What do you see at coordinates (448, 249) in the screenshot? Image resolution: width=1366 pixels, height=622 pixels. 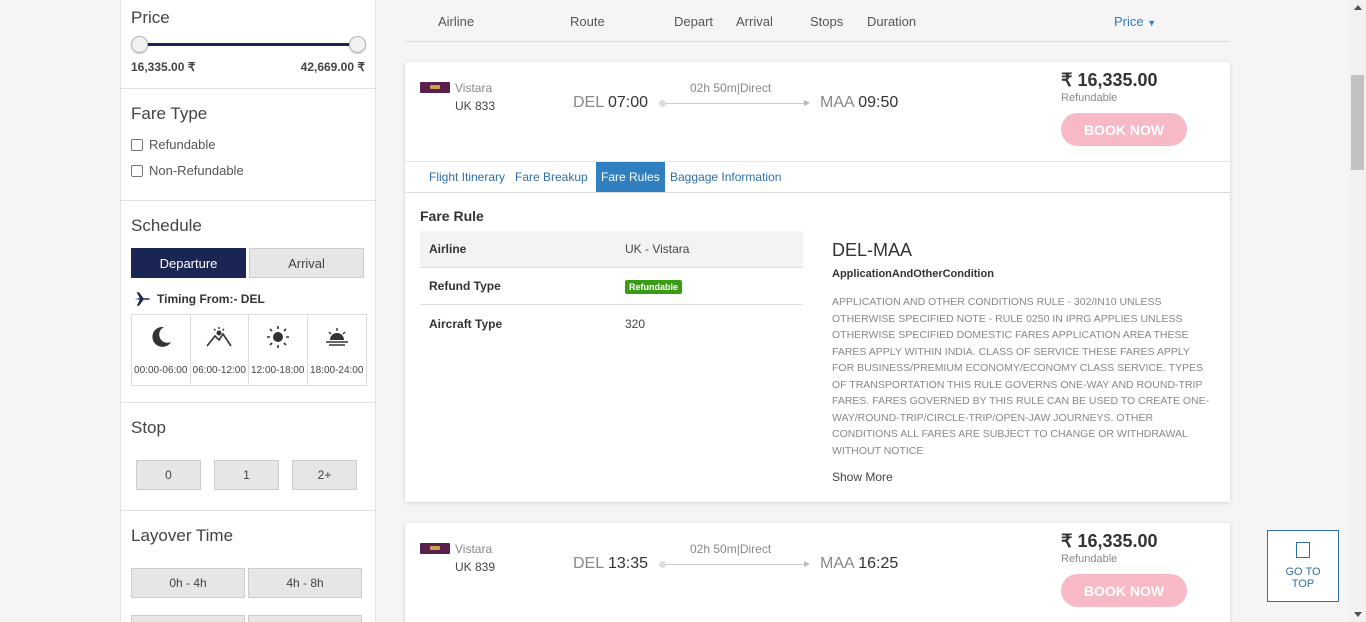 I see `fare-rule-key: Airline` at bounding box center [448, 249].